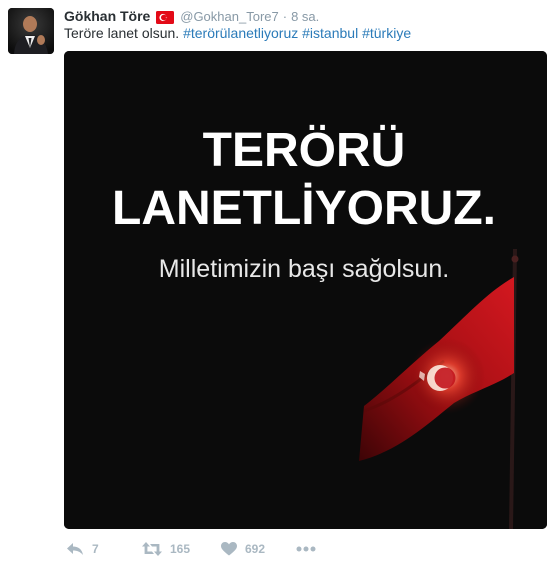  What do you see at coordinates (107, 16) in the screenshot?
I see `display-name: Gökhan Töre` at bounding box center [107, 16].